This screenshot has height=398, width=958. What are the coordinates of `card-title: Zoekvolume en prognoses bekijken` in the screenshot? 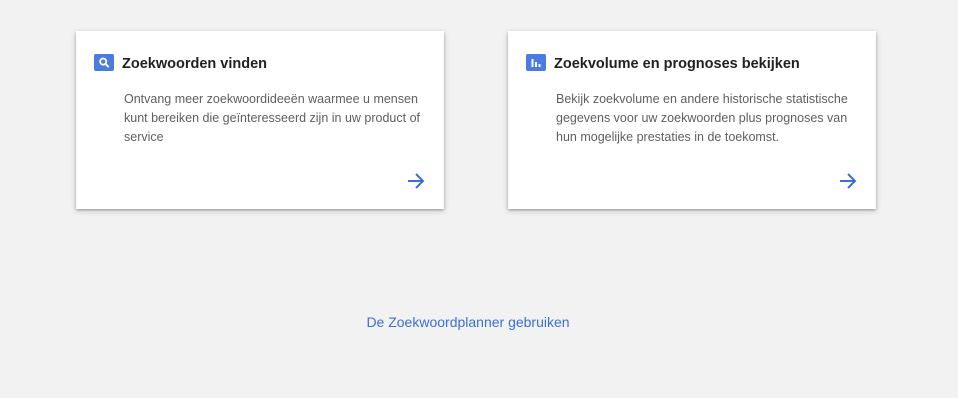 It's located at (677, 64).